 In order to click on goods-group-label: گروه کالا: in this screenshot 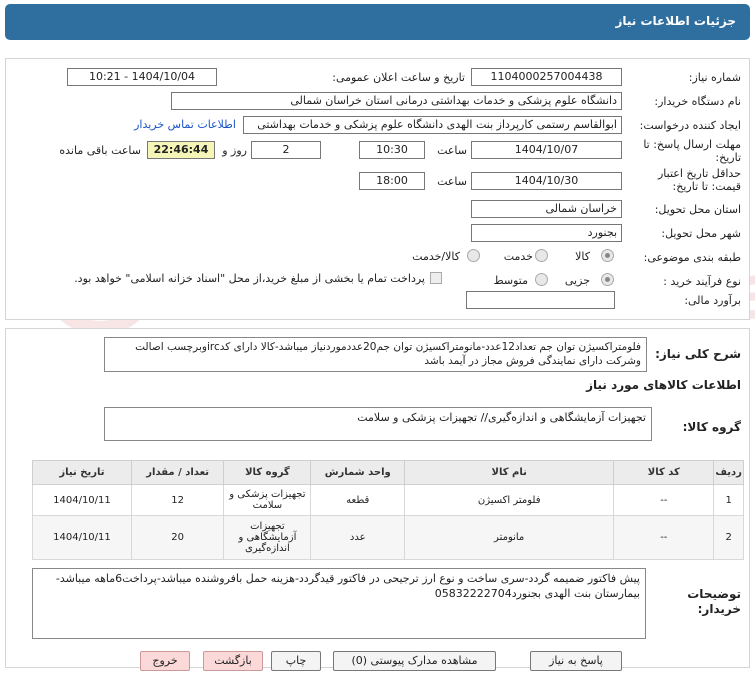, I will do `click(711, 427)`.